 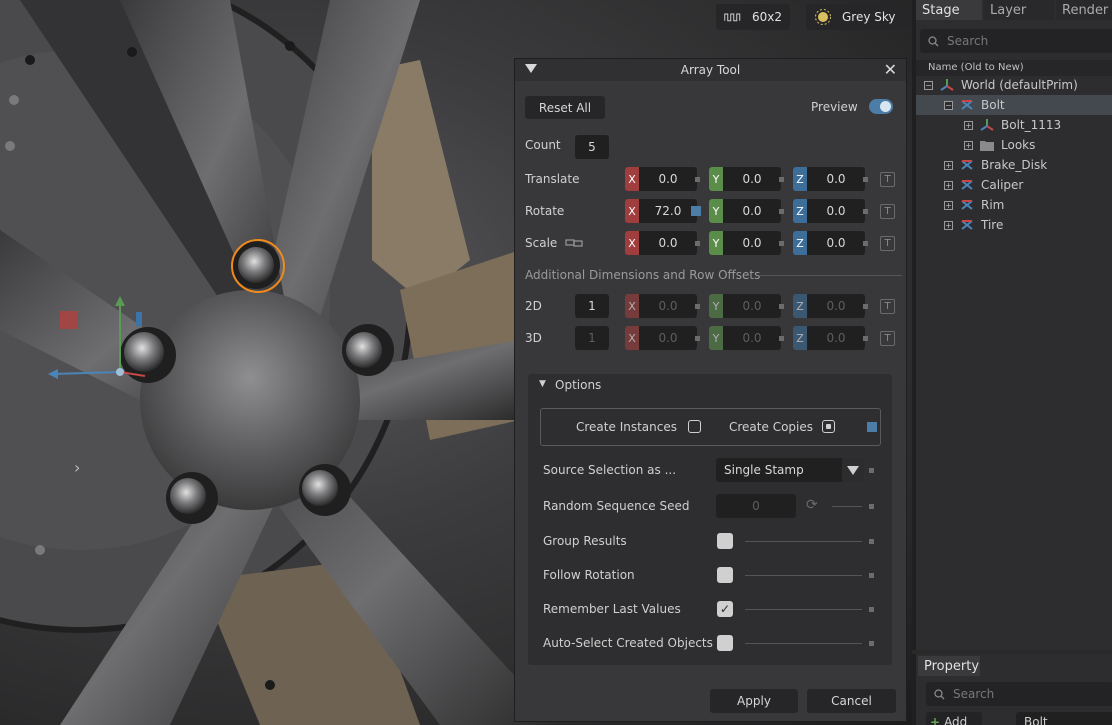 What do you see at coordinates (781, 338) in the screenshot?
I see `dim3-y-key` at bounding box center [781, 338].